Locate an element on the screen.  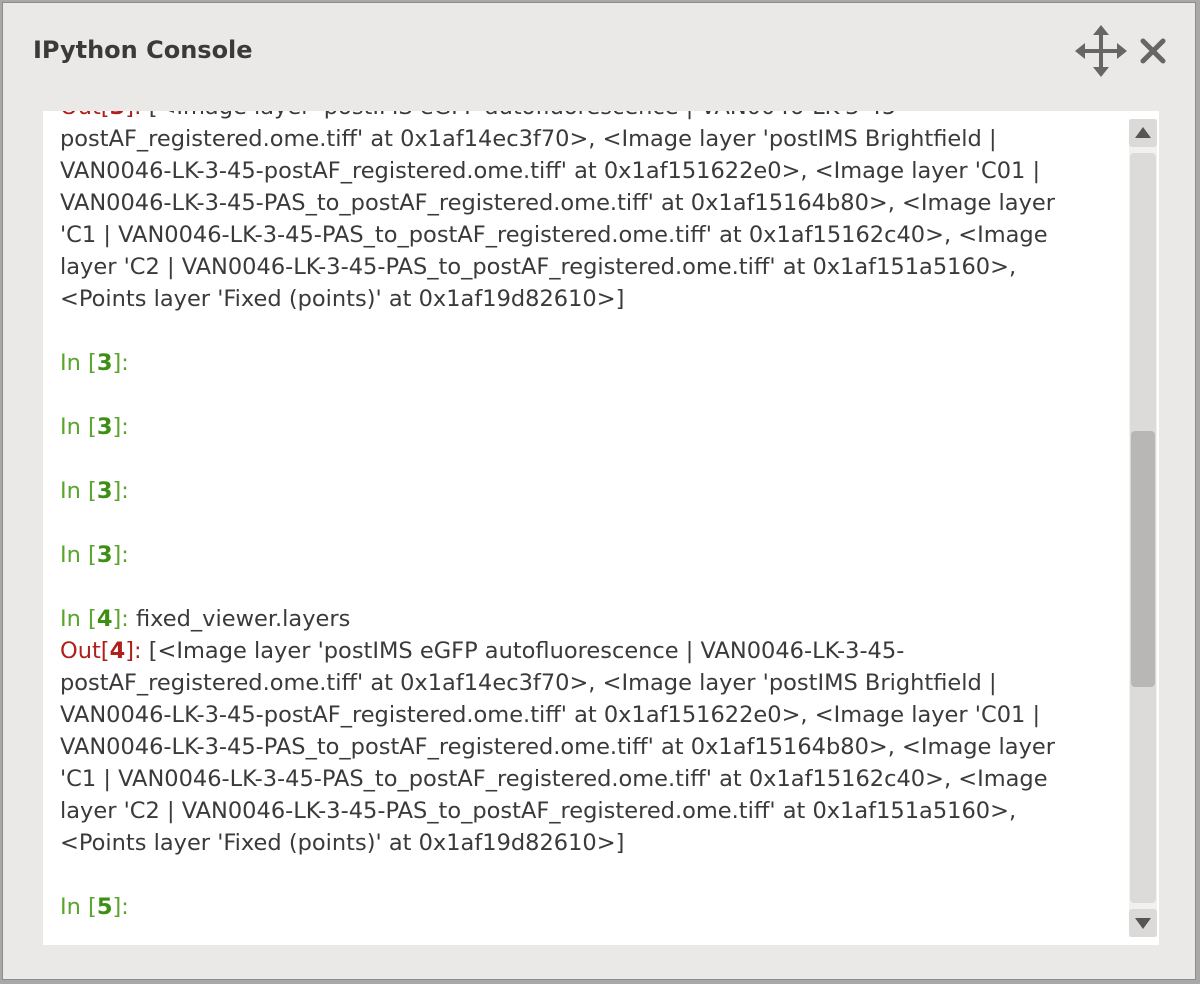
window-title: IPython Console is located at coordinates (143, 50).